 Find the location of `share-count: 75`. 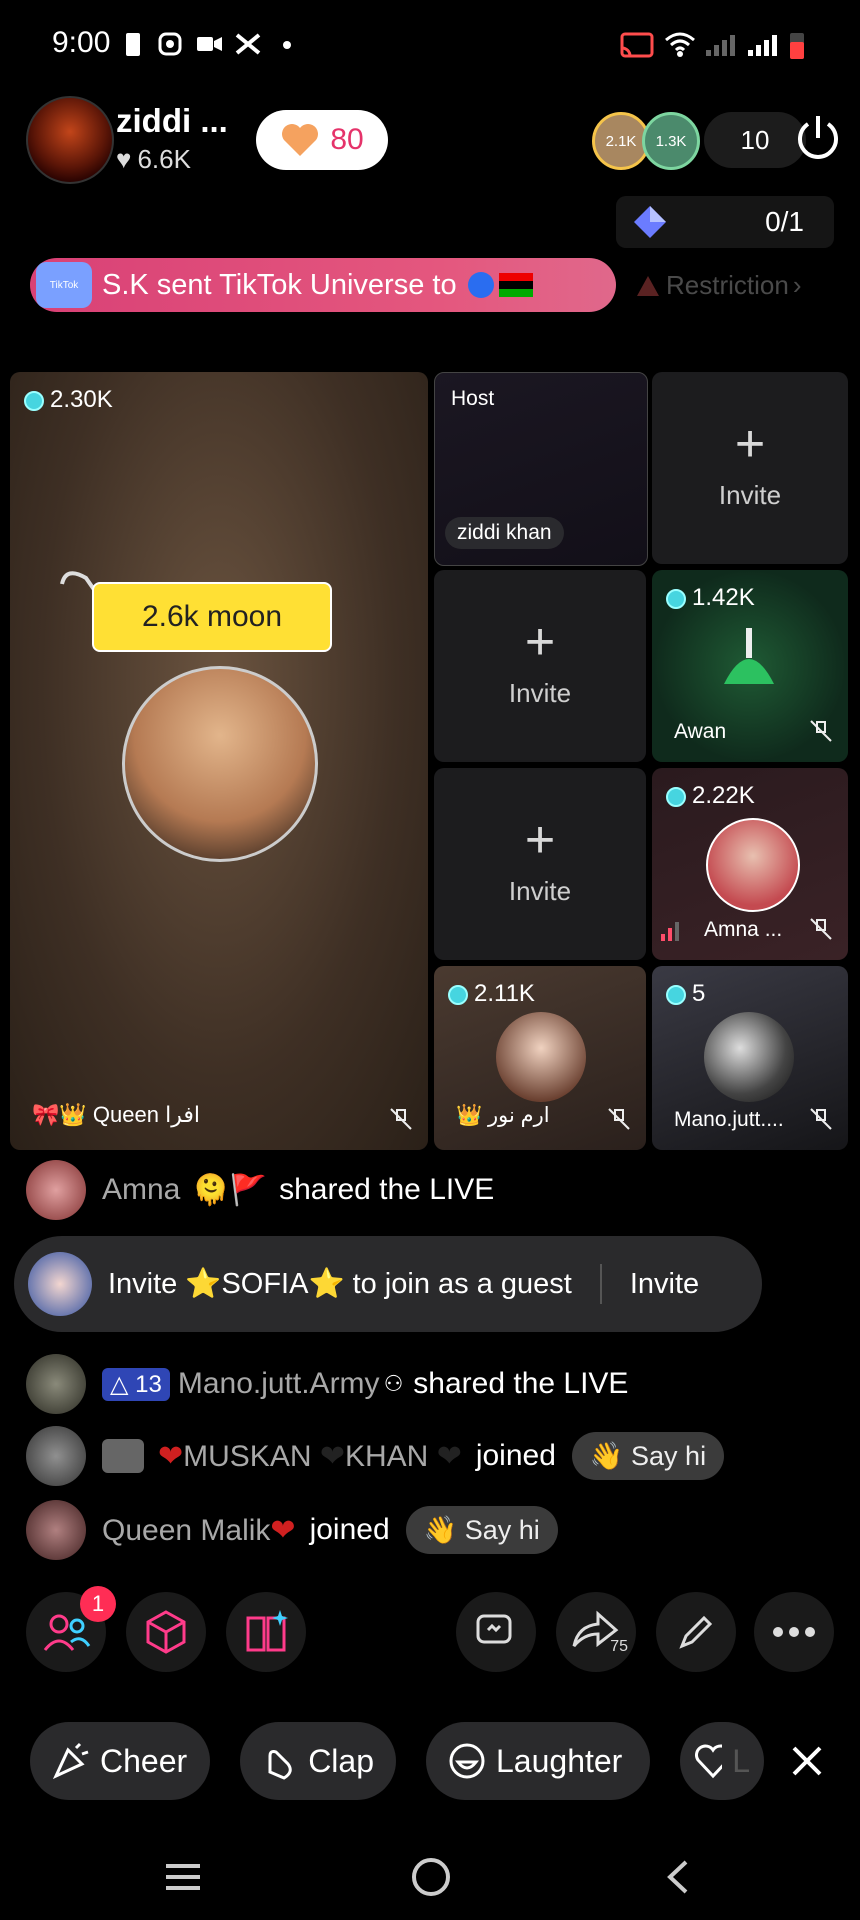

share-count: 75 is located at coordinates (619, 1646).